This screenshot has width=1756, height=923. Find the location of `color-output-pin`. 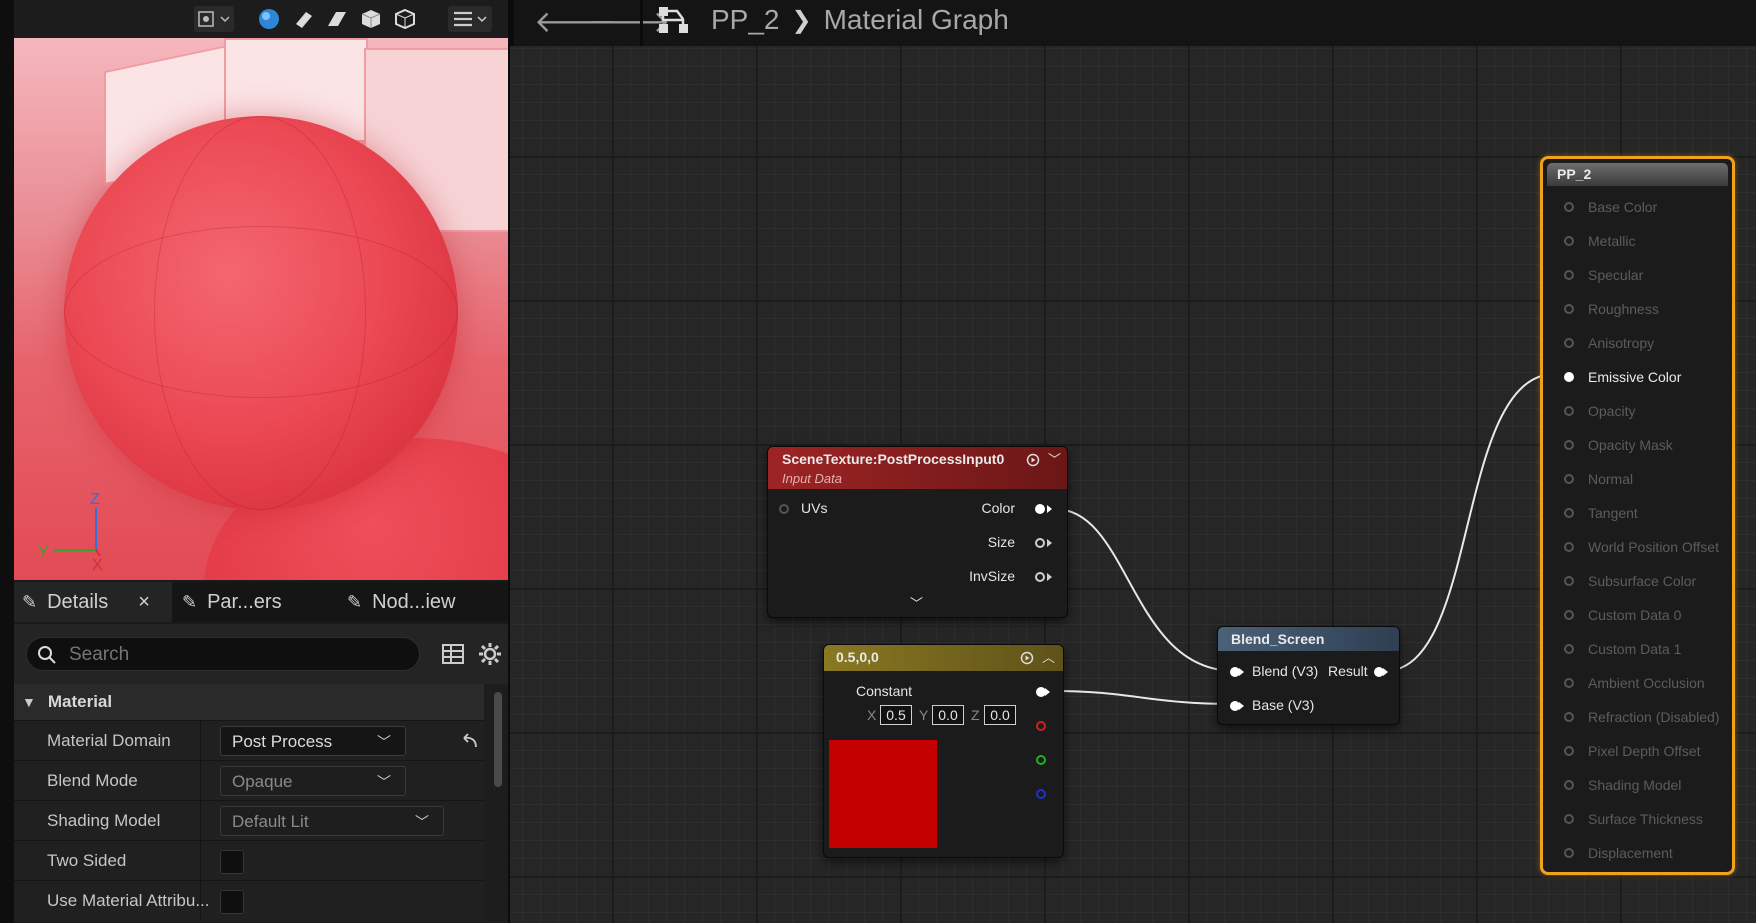

color-output-pin is located at coordinates (1040, 509).